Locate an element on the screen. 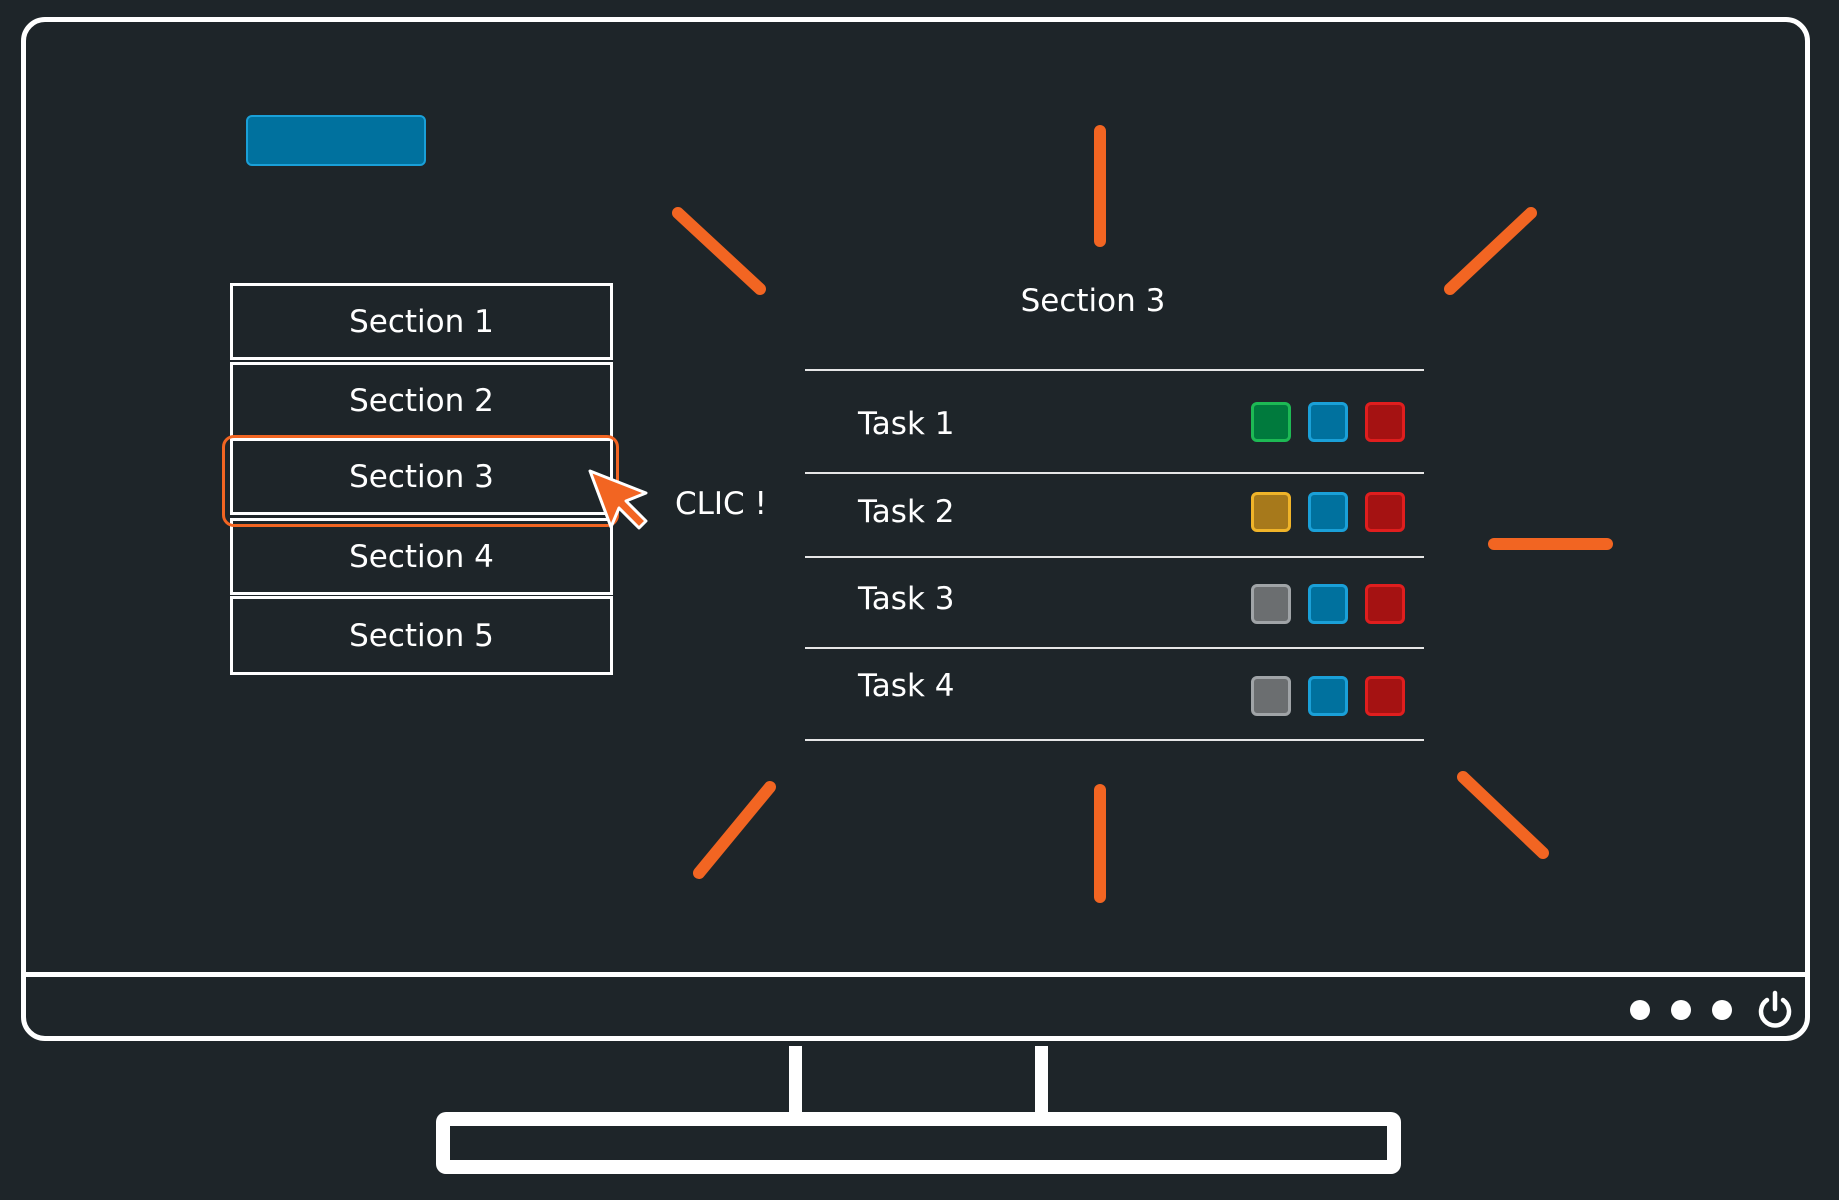 This screenshot has width=1839, height=1200. section-item-label: Section 1 is located at coordinates (421, 321).